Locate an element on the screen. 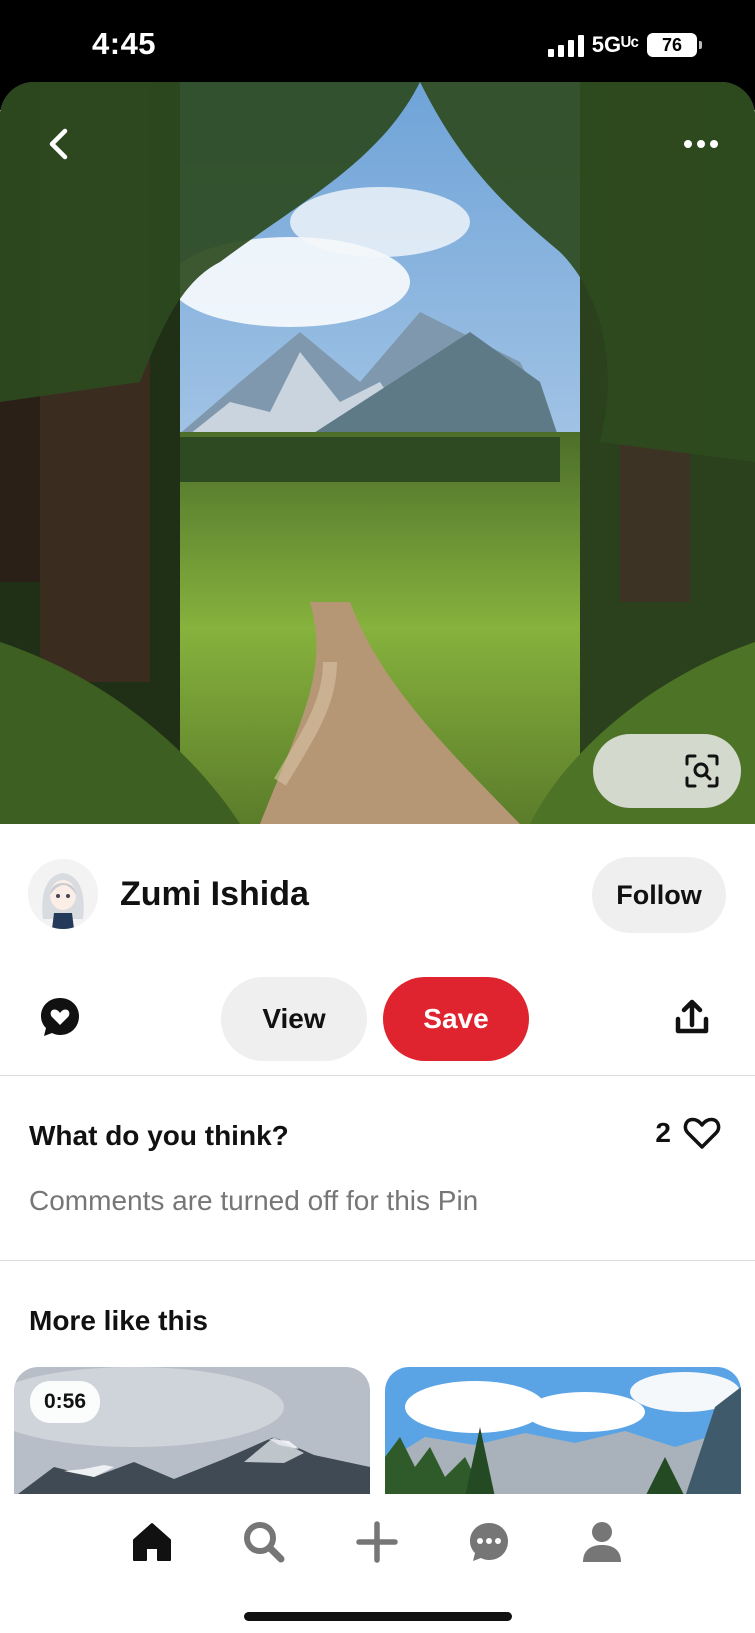 The height and width of the screenshot is (1633, 755). plus-icon is located at coordinates (377, 1542).